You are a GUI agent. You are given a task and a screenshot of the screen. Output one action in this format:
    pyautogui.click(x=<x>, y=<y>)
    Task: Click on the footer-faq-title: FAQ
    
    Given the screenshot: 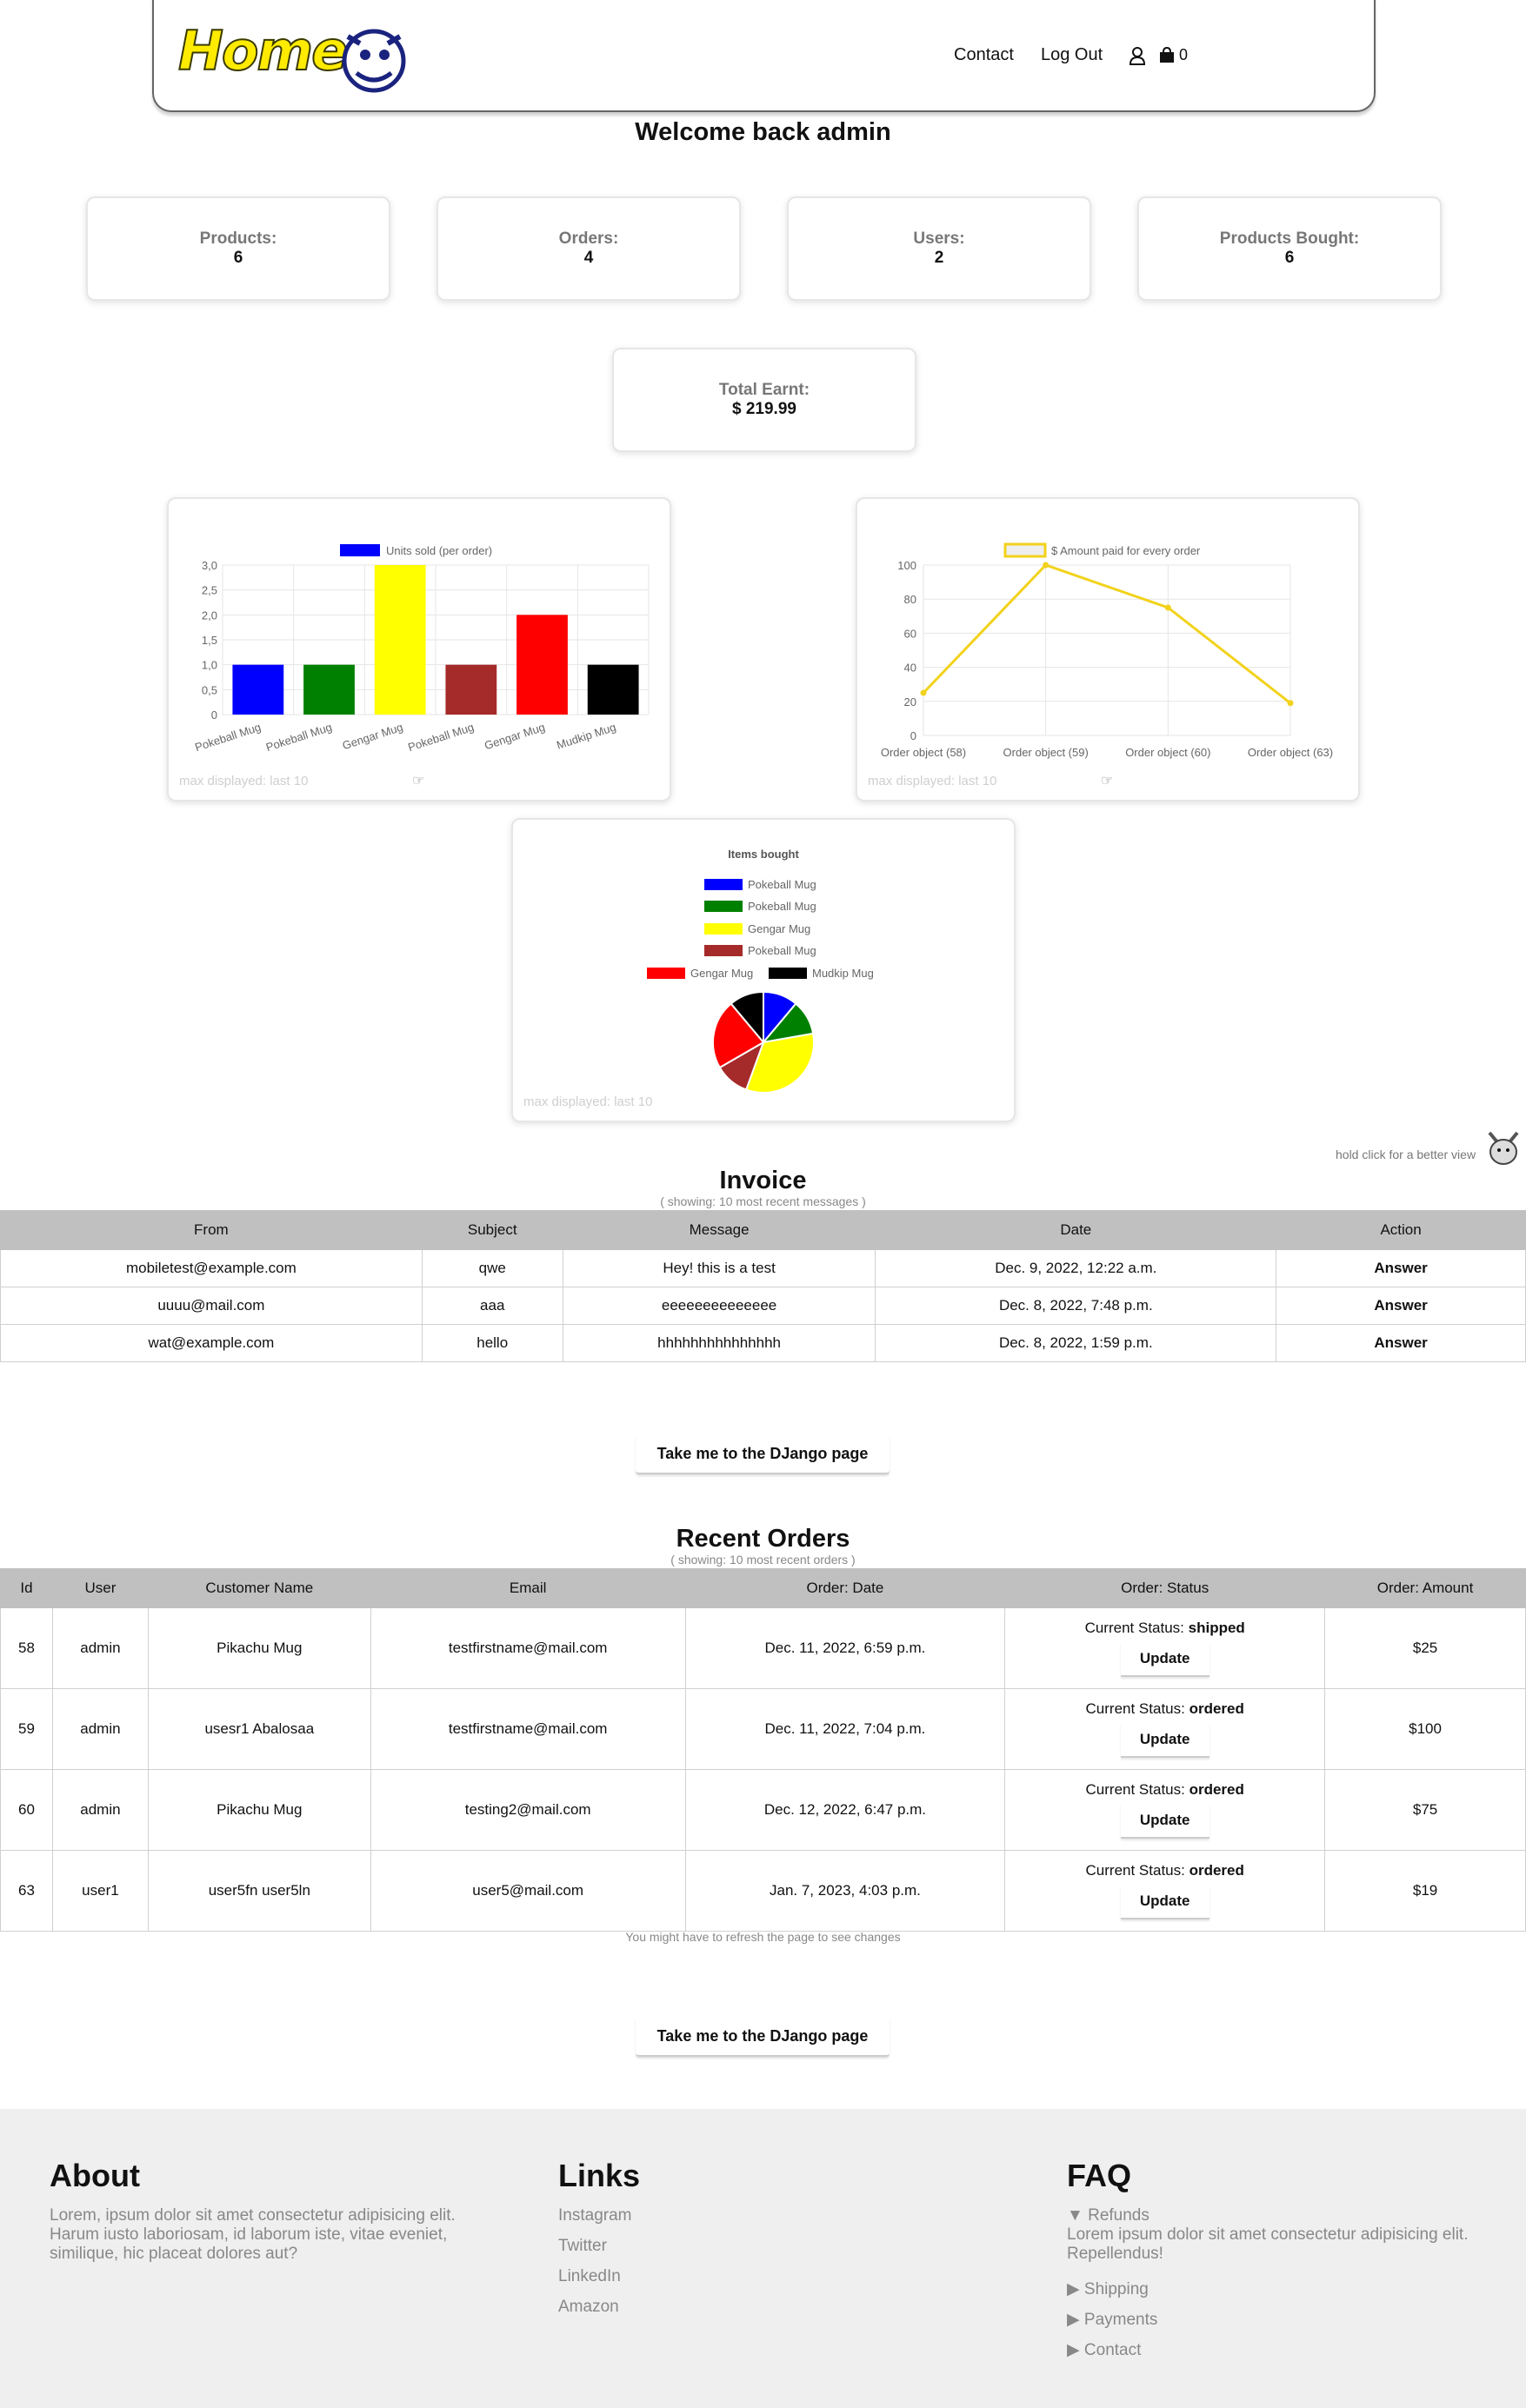 What is the action you would take?
    pyautogui.click(x=1099, y=2175)
    